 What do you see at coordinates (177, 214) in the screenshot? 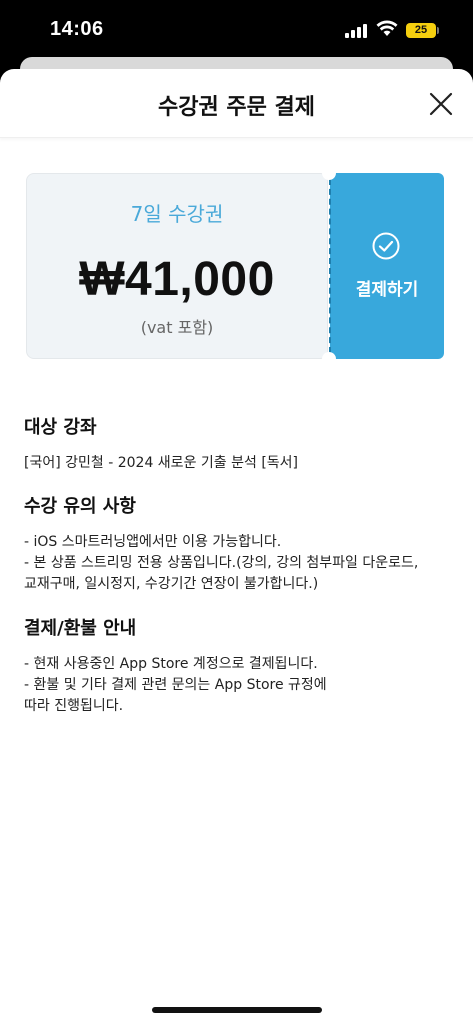
I see `pass-name: 7일 수강권` at bounding box center [177, 214].